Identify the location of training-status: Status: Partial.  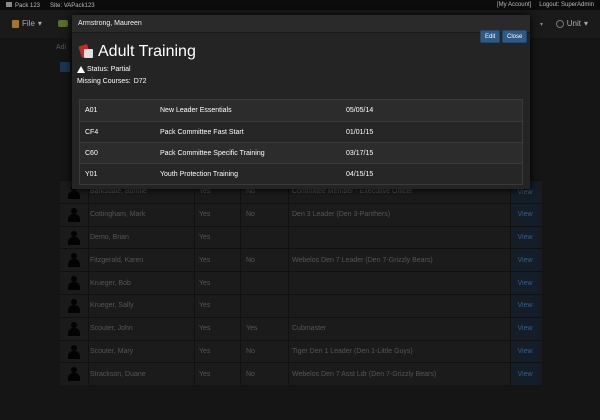
(104, 69).